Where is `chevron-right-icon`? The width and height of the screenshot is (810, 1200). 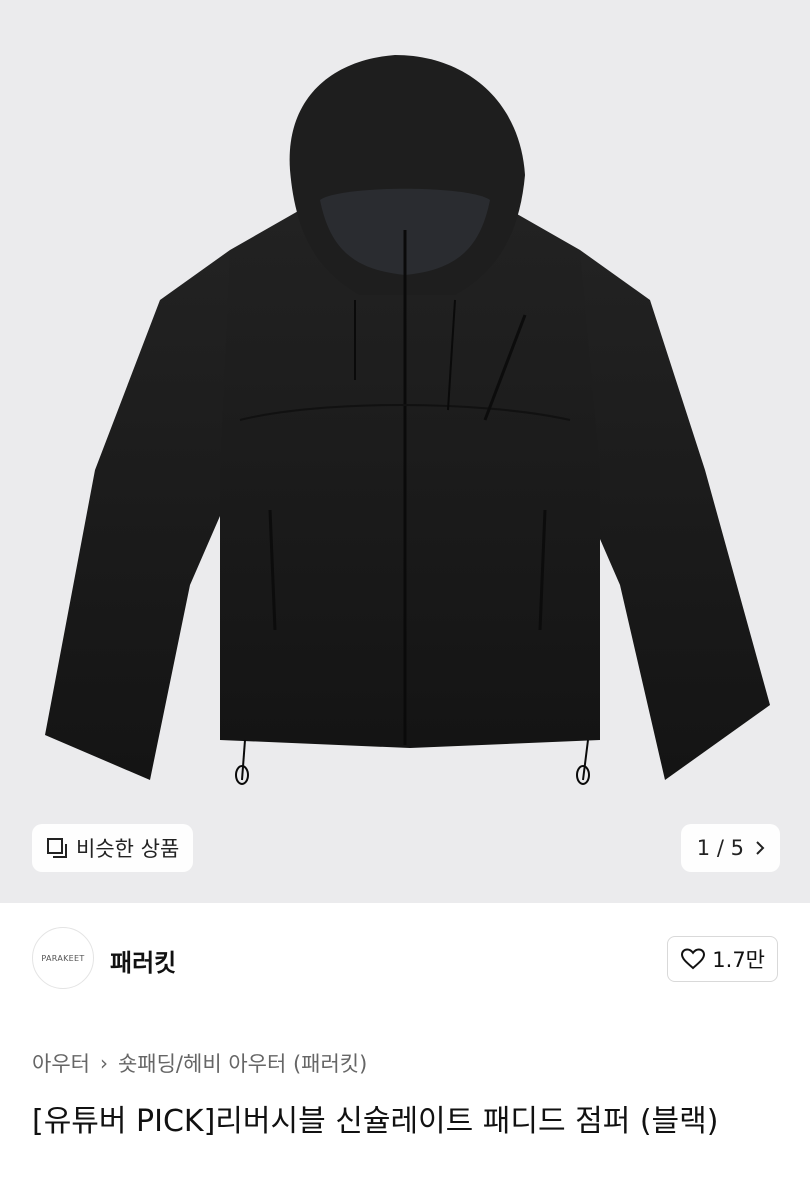
chevron-right-icon is located at coordinates (760, 848).